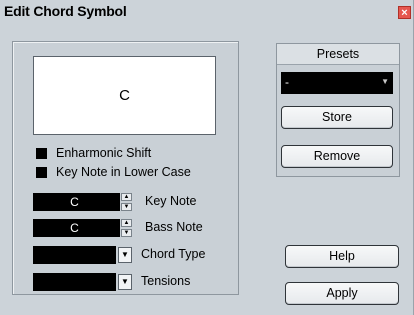 The image size is (414, 315). Describe the element at coordinates (173, 254) in the screenshot. I see `chord-type-label: Chord Type` at that location.